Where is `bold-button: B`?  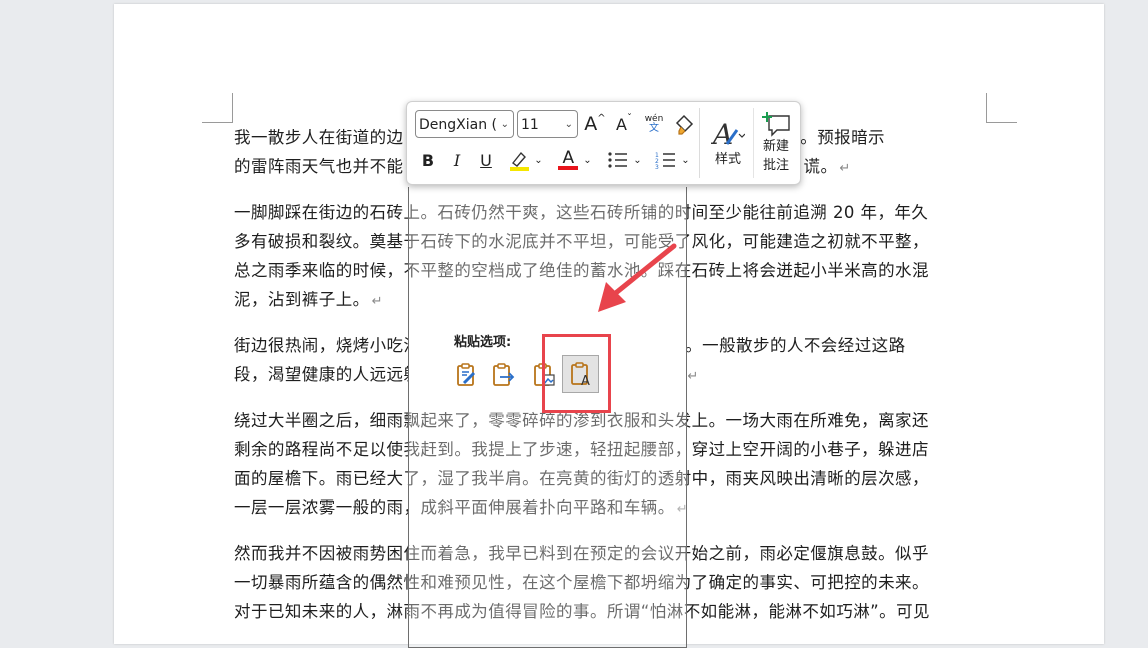
bold-button: B is located at coordinates (428, 160).